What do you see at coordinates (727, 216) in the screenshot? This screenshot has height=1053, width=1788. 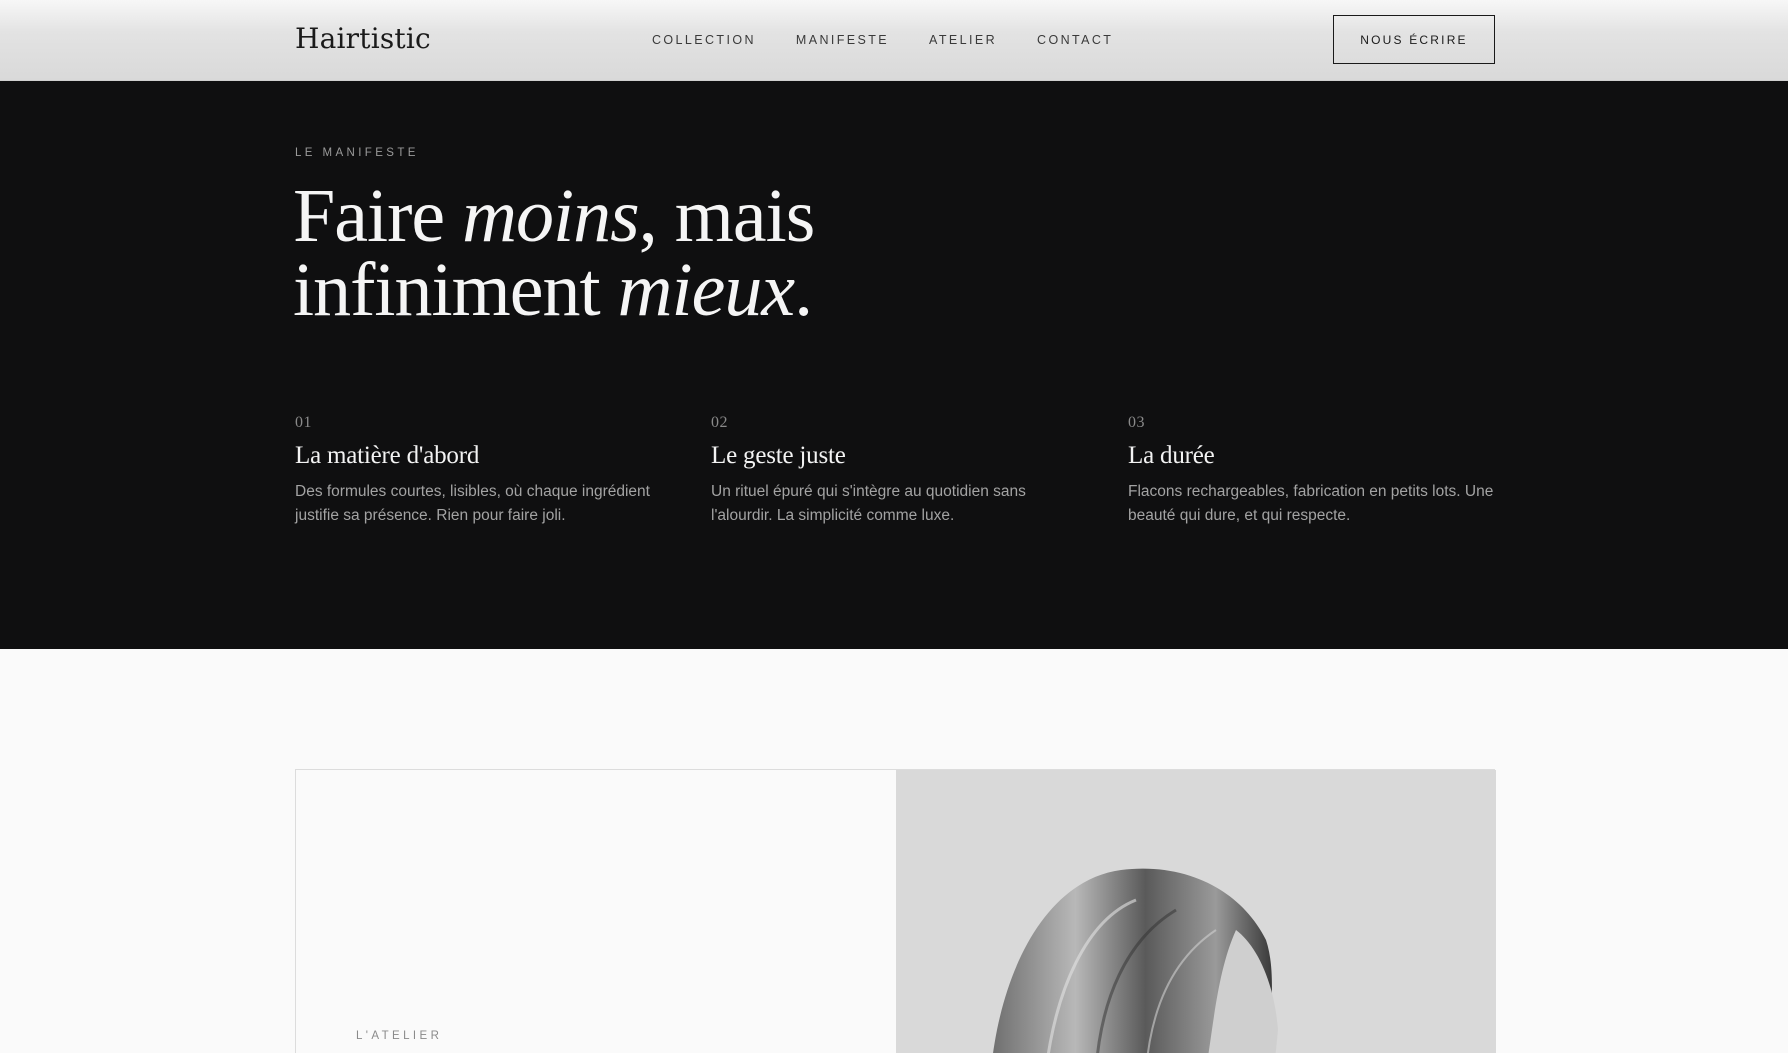 I see `headline-text: , mais` at bounding box center [727, 216].